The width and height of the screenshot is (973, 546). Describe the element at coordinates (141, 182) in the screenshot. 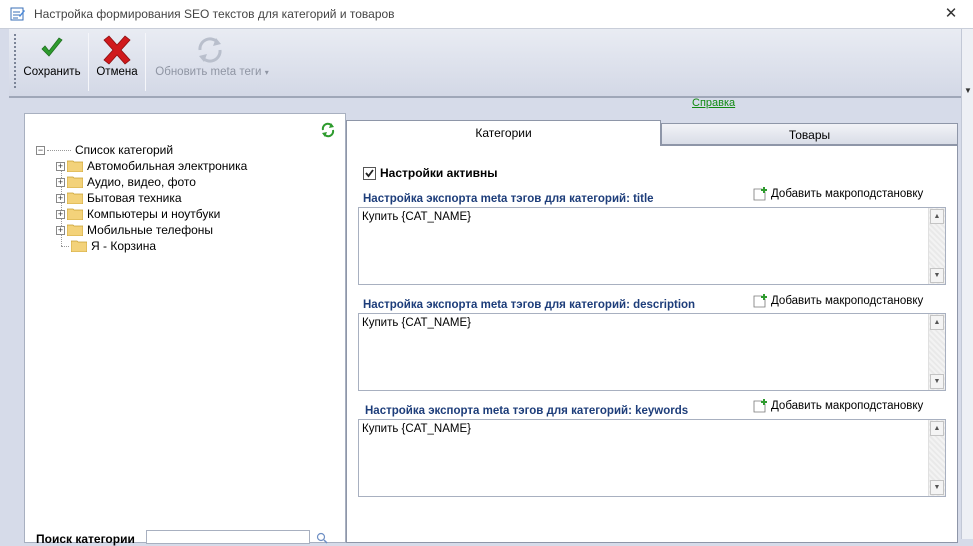

I see `tree-item-label: Аудио, видео, фото` at that location.